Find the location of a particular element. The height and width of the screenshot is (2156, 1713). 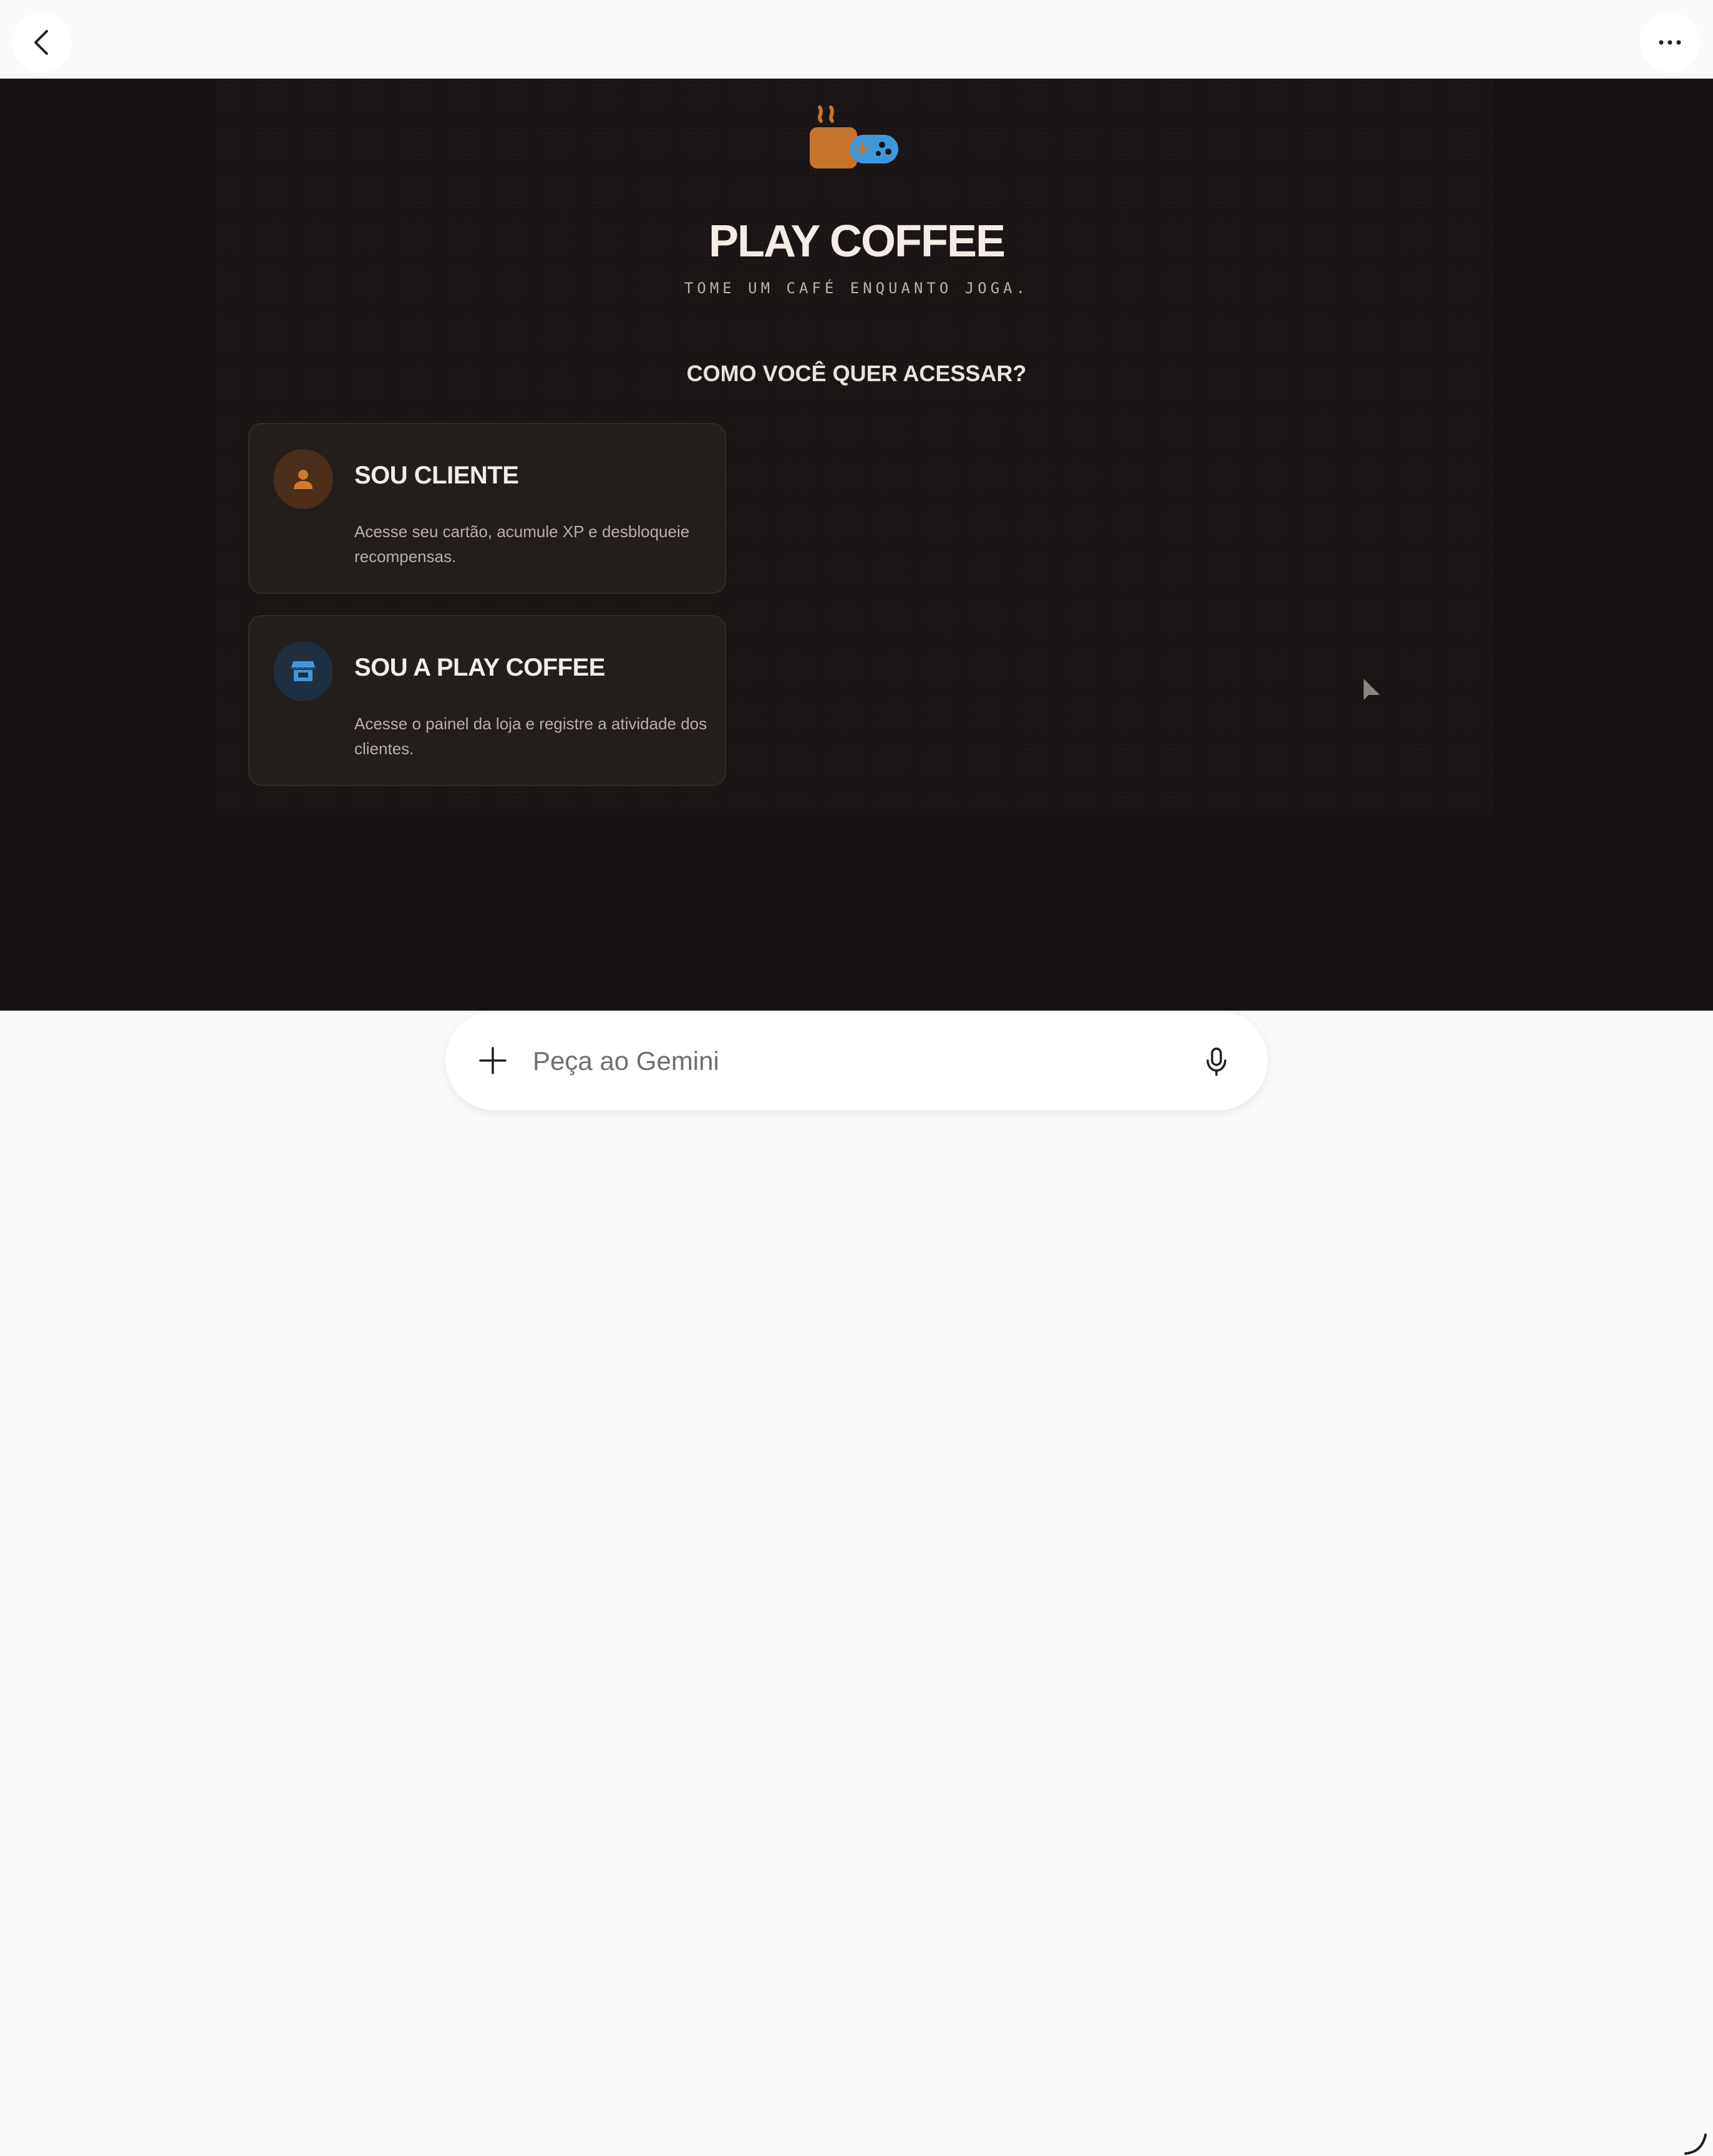

app-tagline: TOME UM CAFÉ ENQUANTO JOGA. is located at coordinates (857, 288).